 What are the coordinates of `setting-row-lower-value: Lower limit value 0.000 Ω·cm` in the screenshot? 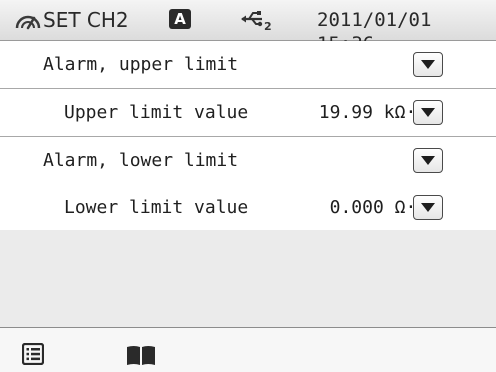 It's located at (248, 208).